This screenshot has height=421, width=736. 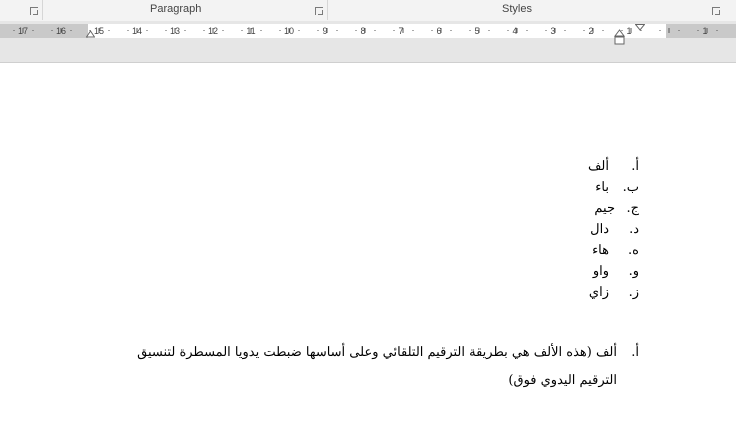 What do you see at coordinates (604, 208) in the screenshot?
I see `list-text: جيم` at bounding box center [604, 208].